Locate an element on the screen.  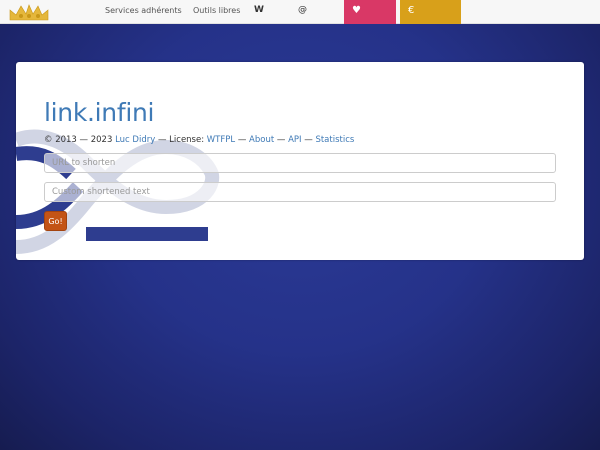
about-link: About is located at coordinates (261, 140).